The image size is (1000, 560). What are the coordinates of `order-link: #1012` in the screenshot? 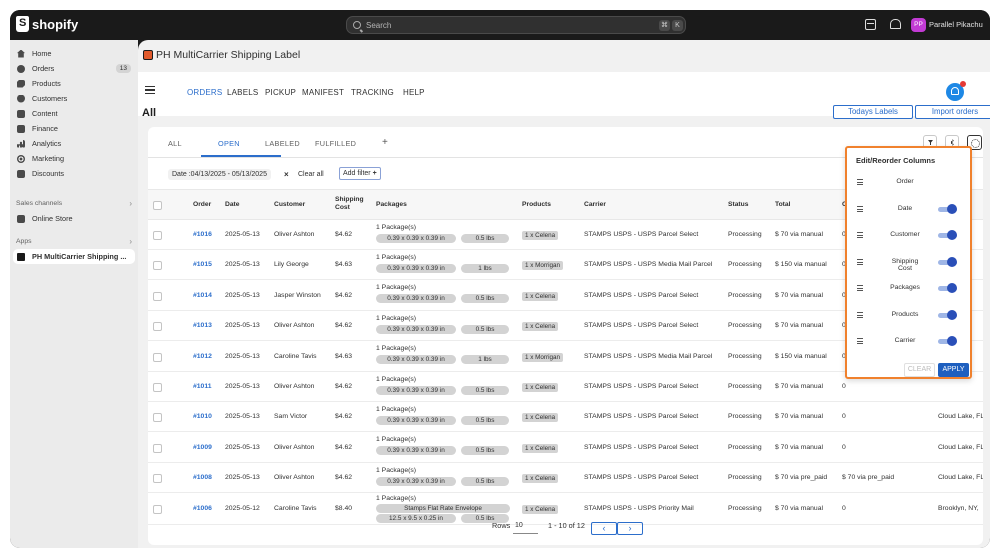 It's located at (202, 356).